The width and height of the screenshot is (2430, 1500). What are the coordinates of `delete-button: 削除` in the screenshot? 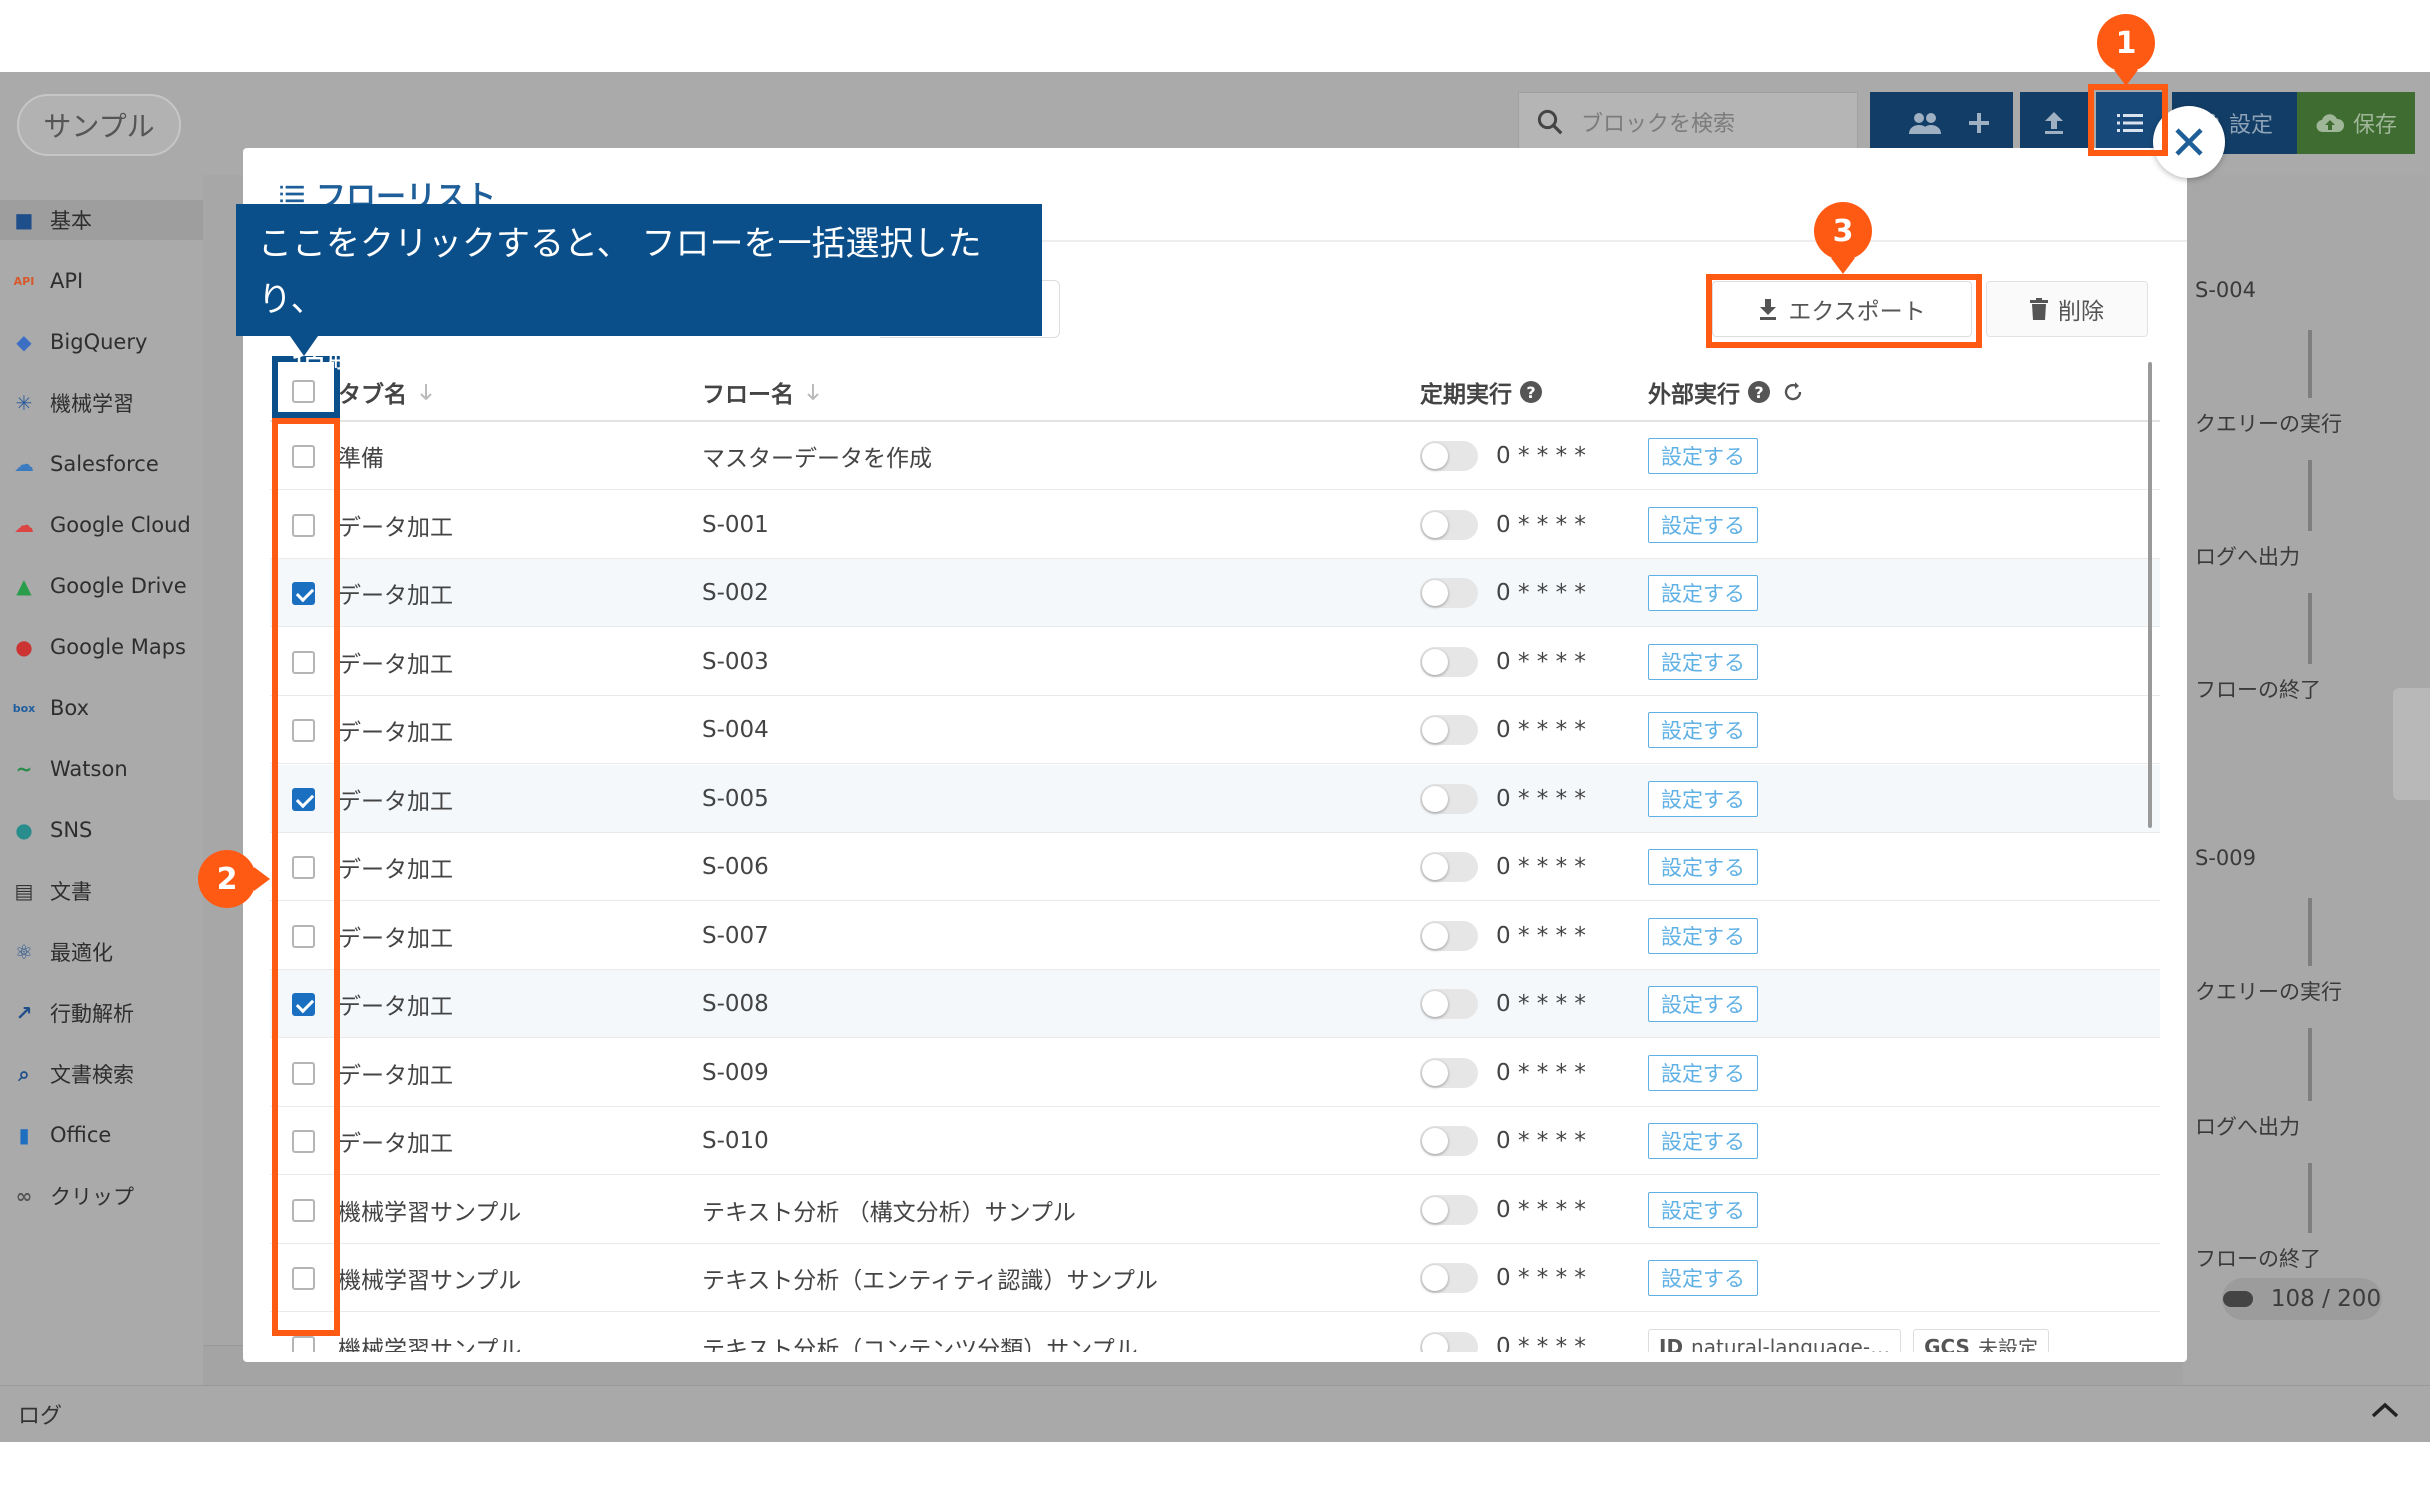 It's located at (2067, 309).